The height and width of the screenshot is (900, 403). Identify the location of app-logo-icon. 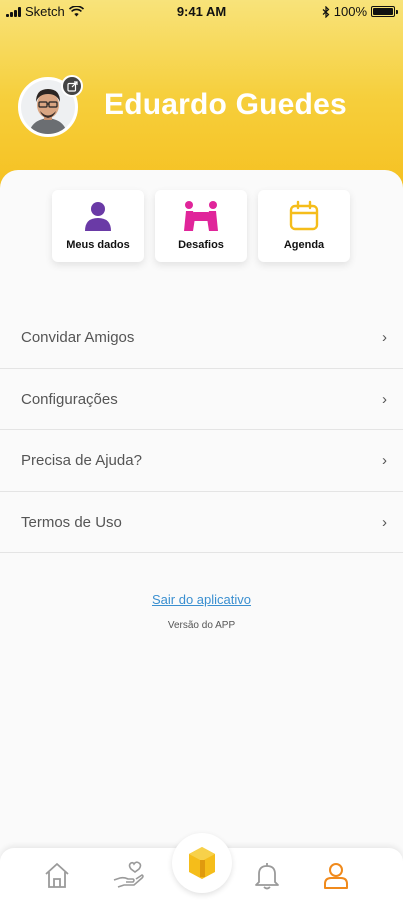
(202, 863).